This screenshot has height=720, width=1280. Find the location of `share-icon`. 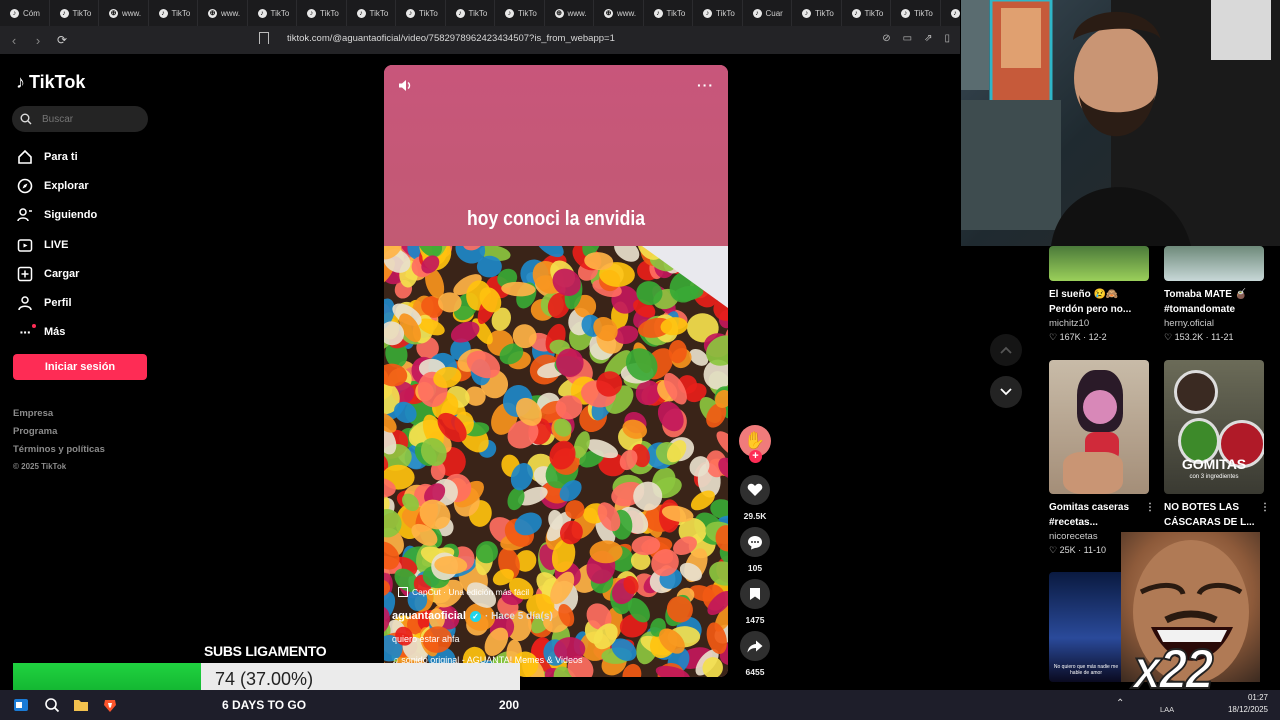

share-icon is located at coordinates (755, 646).